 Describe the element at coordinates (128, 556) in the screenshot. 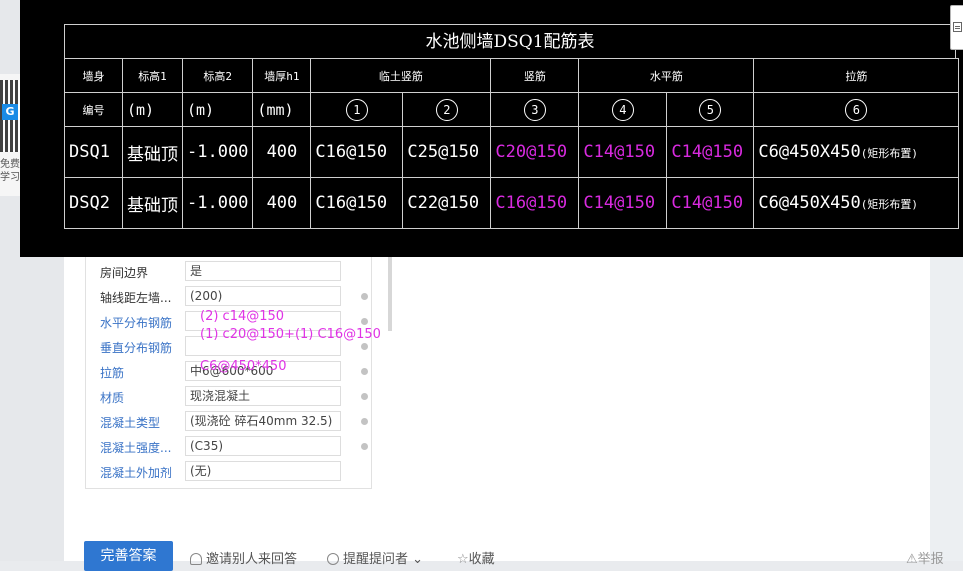

I see `improve-answer-button: 完善答案` at that location.